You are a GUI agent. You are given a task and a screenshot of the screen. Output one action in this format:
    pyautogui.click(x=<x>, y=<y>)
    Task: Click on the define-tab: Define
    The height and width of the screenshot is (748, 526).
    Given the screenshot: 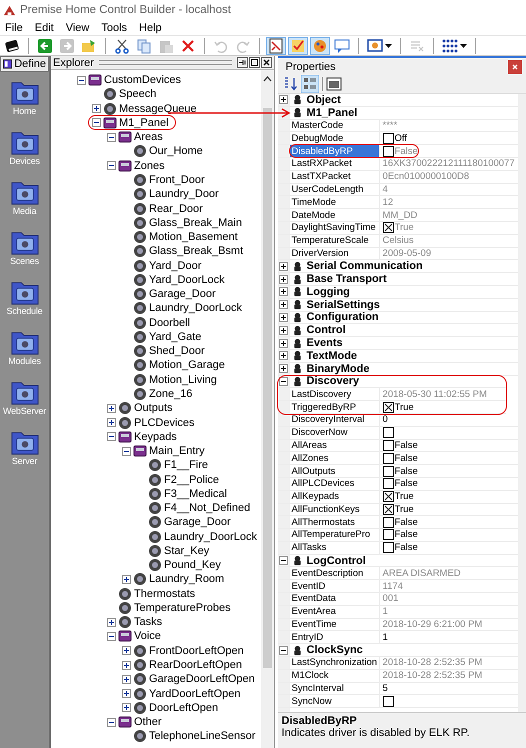 What is the action you would take?
    pyautogui.click(x=24, y=64)
    